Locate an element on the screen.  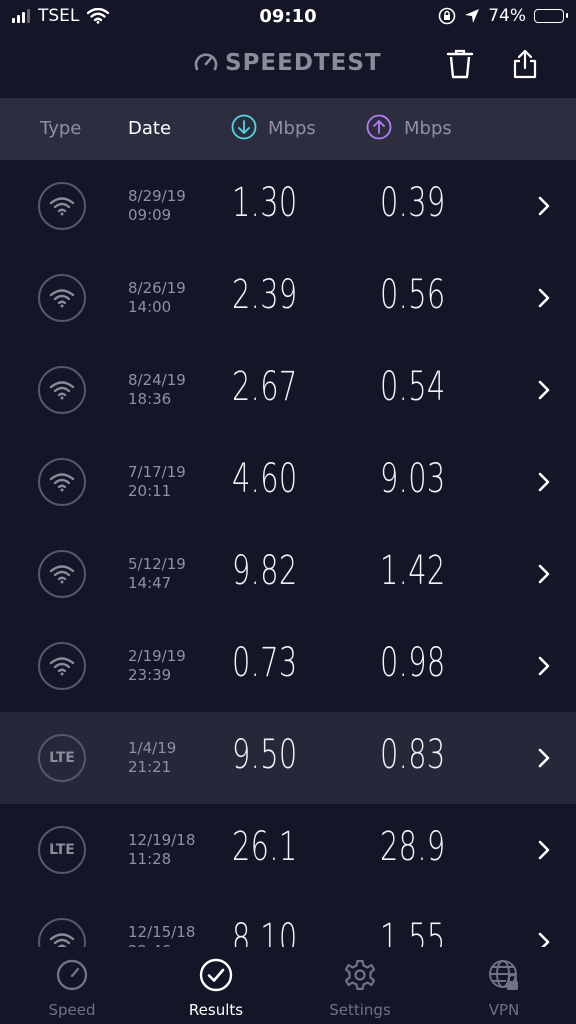
tab-speed-label: Speed is located at coordinates (72, 1010).